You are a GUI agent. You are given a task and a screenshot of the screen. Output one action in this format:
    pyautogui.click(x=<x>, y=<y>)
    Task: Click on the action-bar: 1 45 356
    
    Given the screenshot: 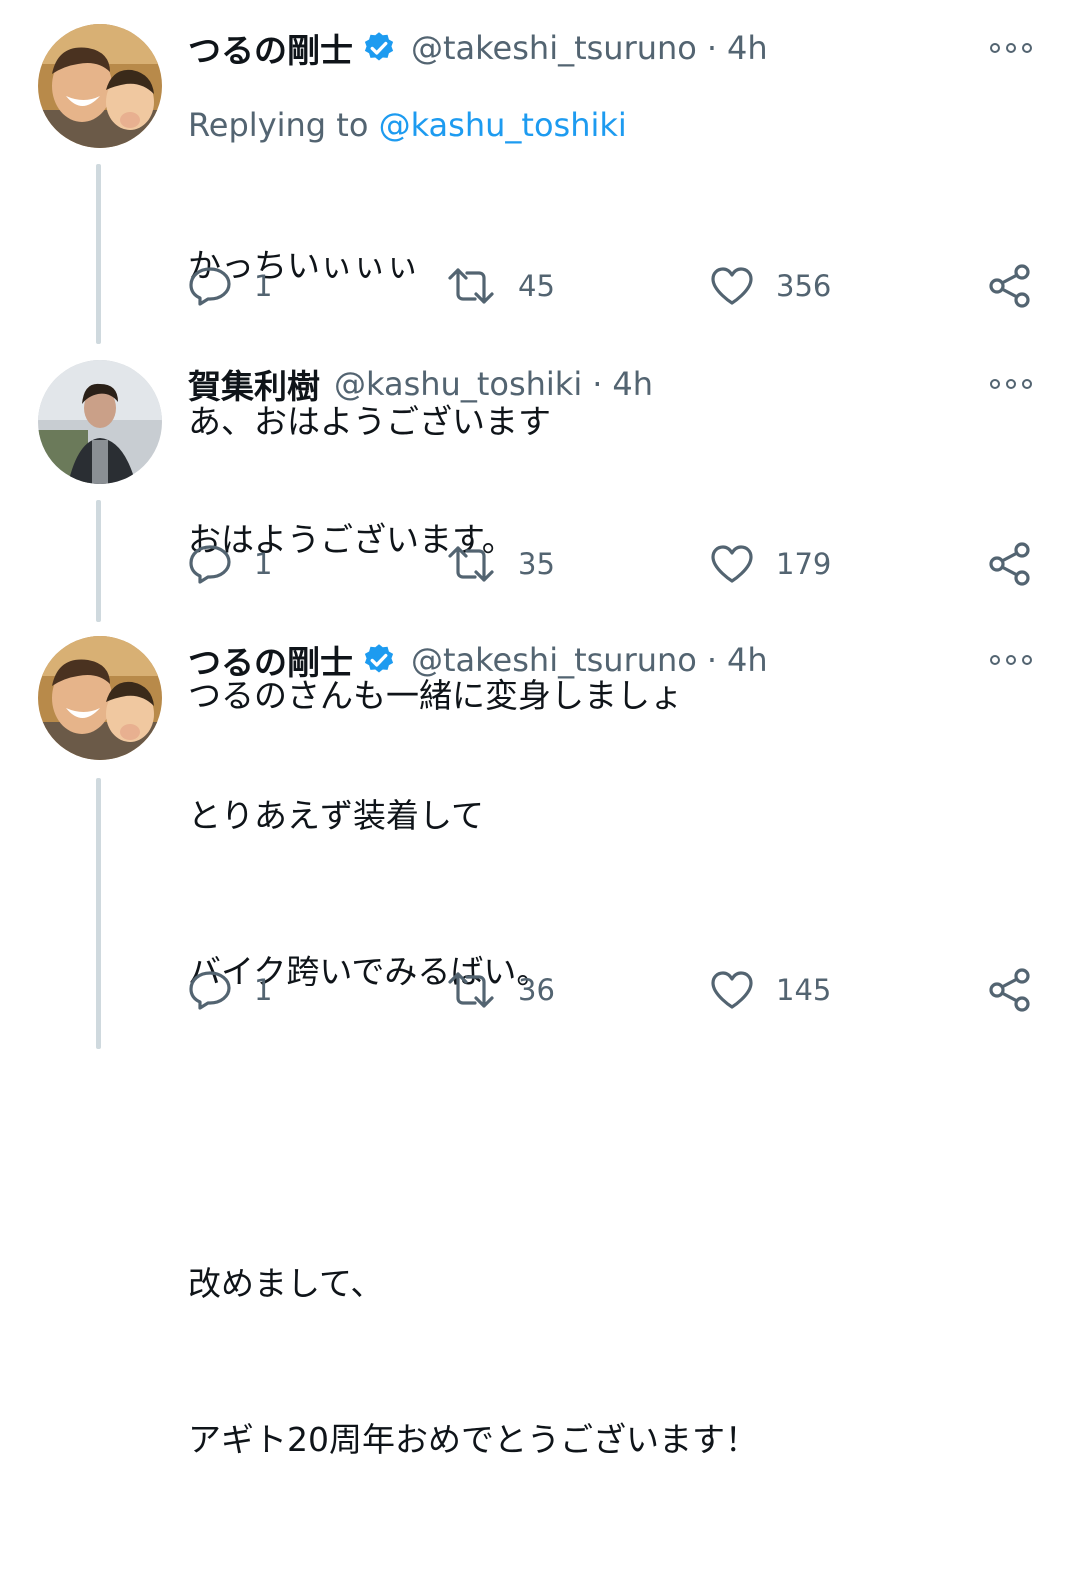 What is the action you would take?
    pyautogui.click(x=618, y=286)
    